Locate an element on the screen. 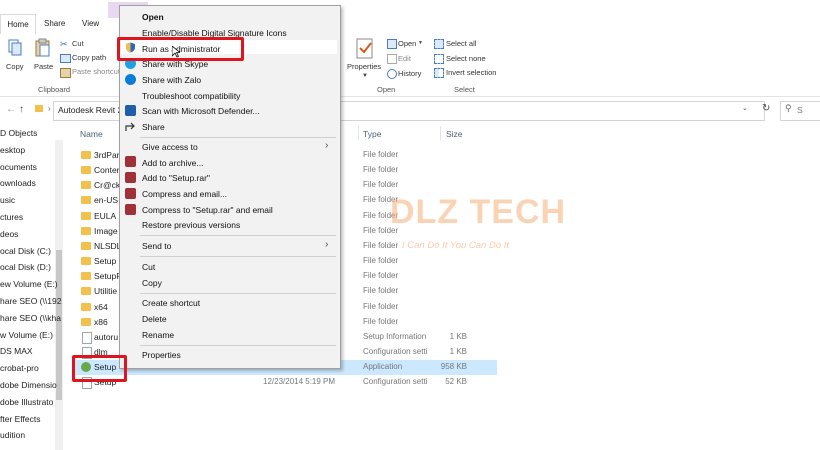 The image size is (820, 450). nav-item: udition is located at coordinates (12, 435).